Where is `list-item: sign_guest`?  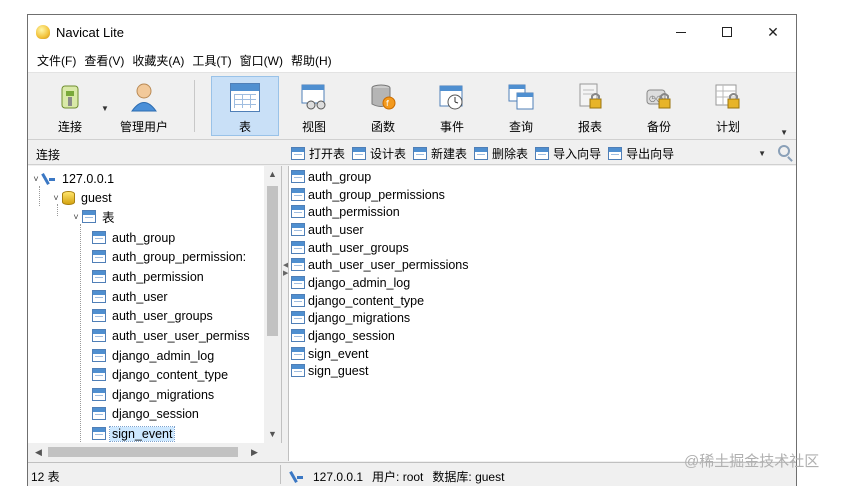
list-item: sign_guest is located at coordinates (329, 370).